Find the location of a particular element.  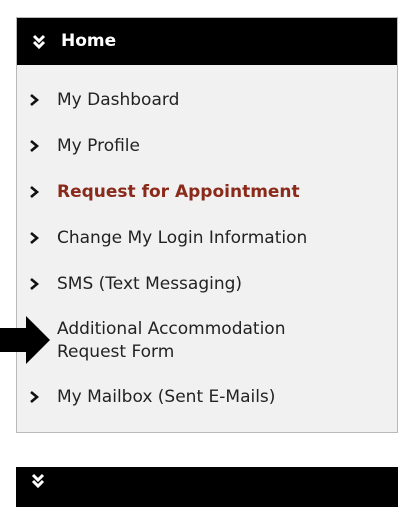

menu-item-my-profile: My Profile is located at coordinates (207, 146).